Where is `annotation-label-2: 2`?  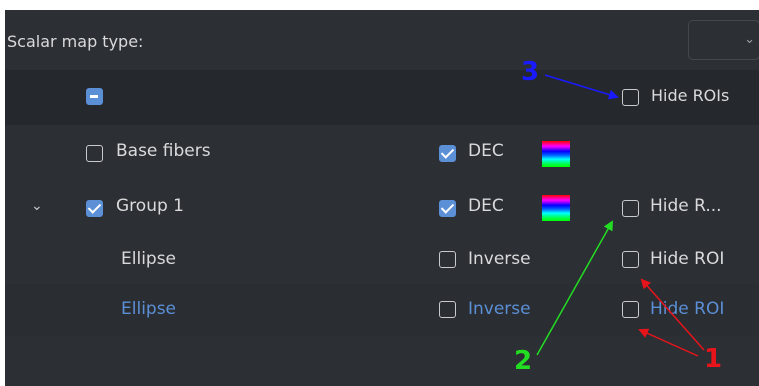
annotation-label-2: 2 is located at coordinates (523, 361).